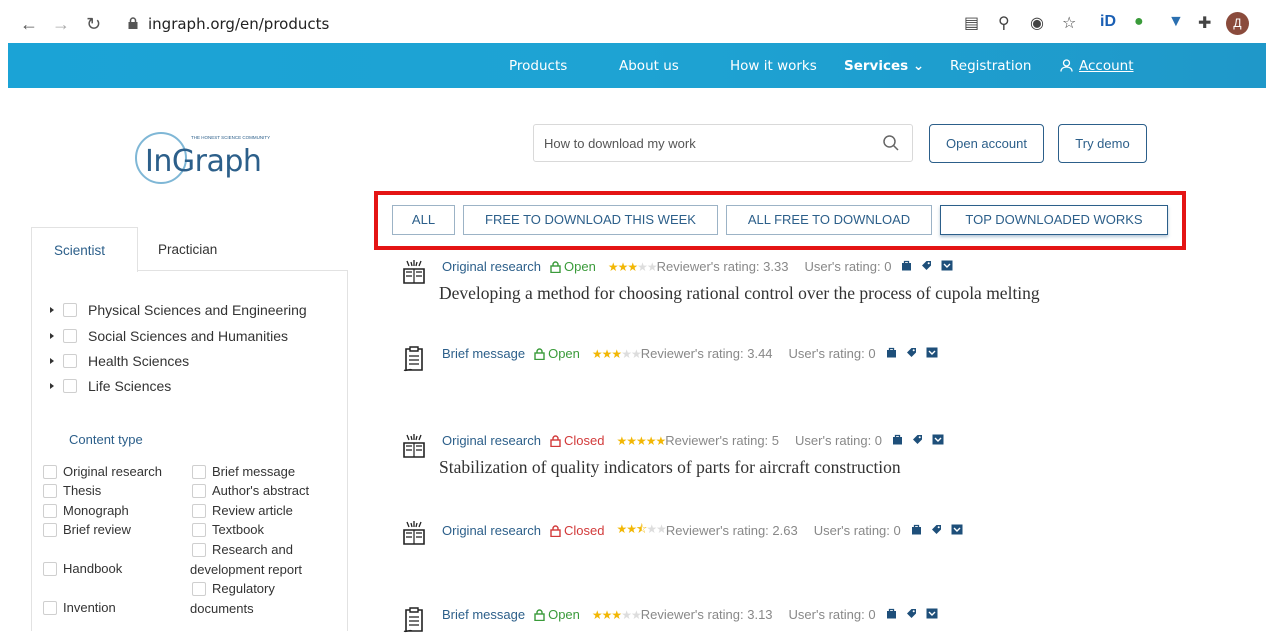 The image size is (1266, 638). I want to click on nav-products: Products, so click(538, 66).